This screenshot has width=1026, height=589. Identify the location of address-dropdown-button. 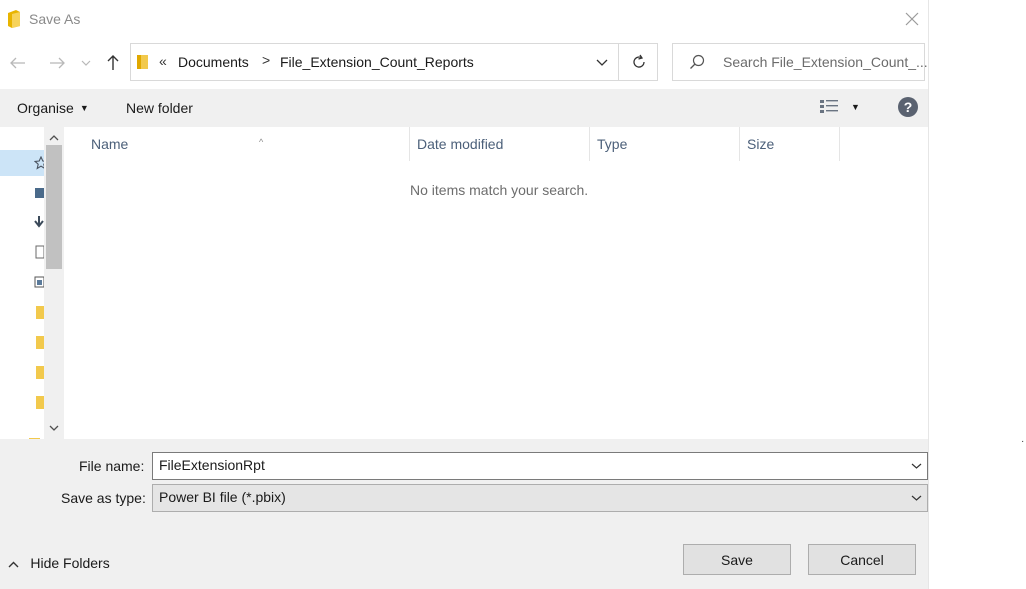
(602, 62).